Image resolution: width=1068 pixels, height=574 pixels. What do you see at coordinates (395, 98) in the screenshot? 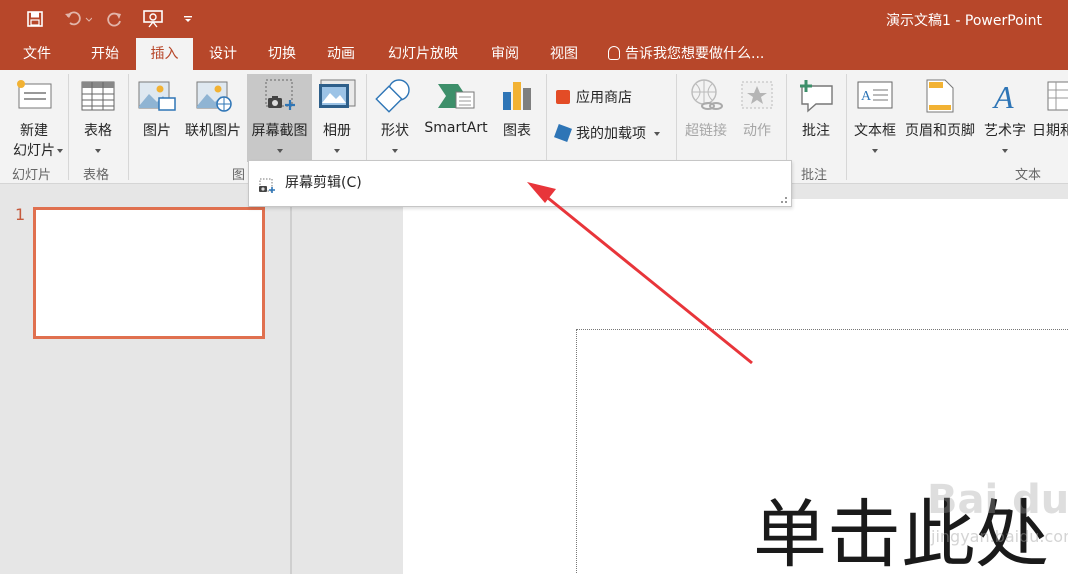
I see `shapes-icon` at bounding box center [395, 98].